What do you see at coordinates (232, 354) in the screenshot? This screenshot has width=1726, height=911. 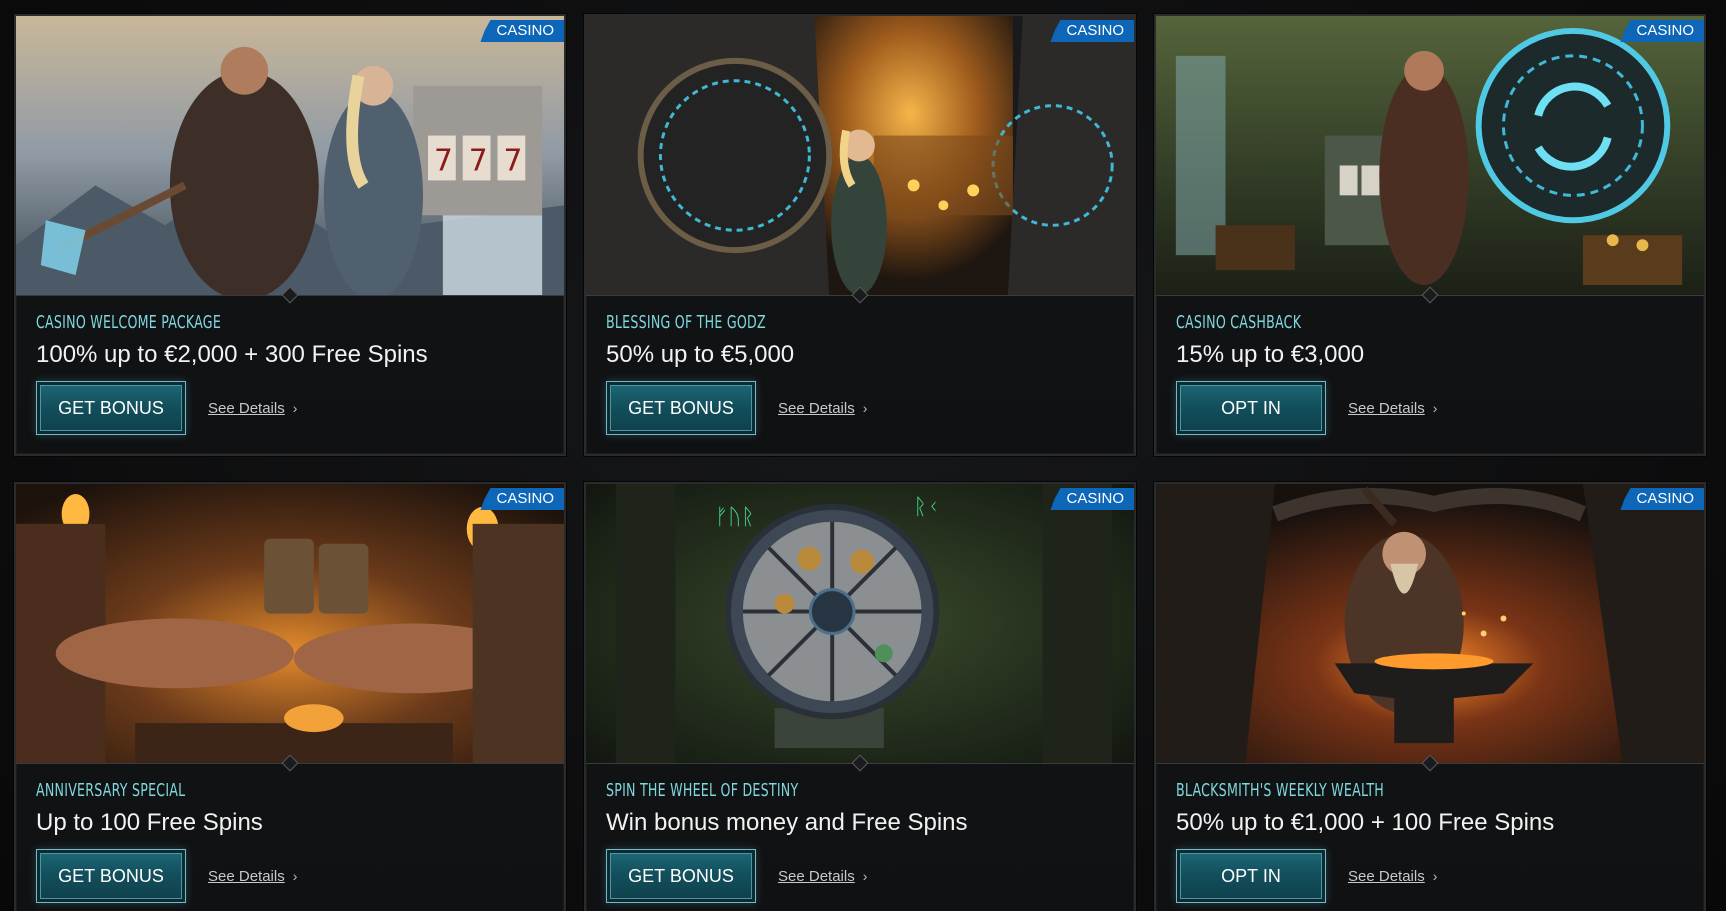 I see `promo-headline: 100% up to €2,000 + 300 Free Spins` at bounding box center [232, 354].